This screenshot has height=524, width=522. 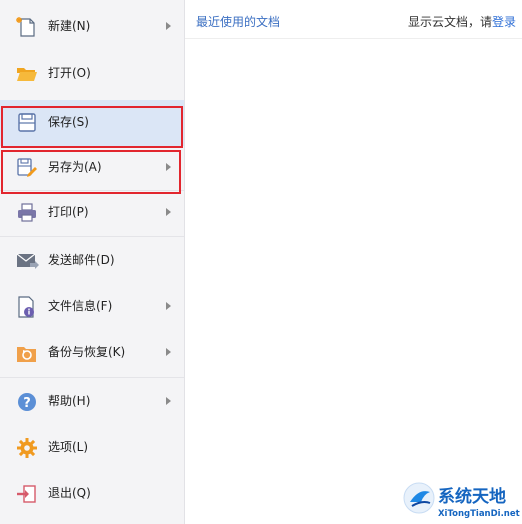 What do you see at coordinates (69, 401) in the screenshot?
I see `menu-item-label: 帮助(H)` at bounding box center [69, 401].